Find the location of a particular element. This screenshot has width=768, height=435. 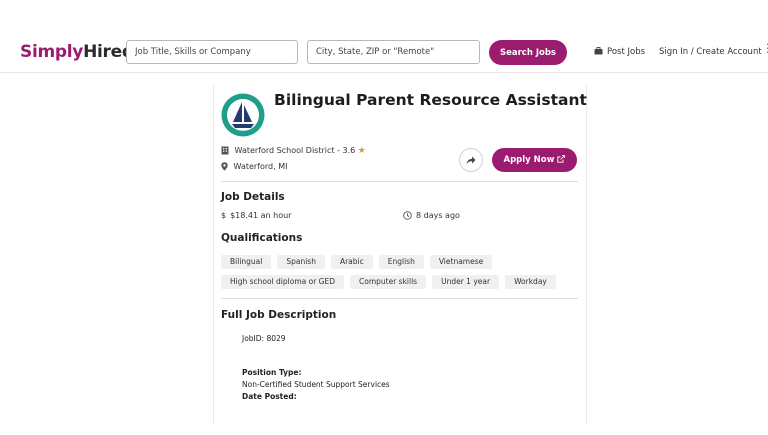

star-icon: ★ is located at coordinates (361, 151).